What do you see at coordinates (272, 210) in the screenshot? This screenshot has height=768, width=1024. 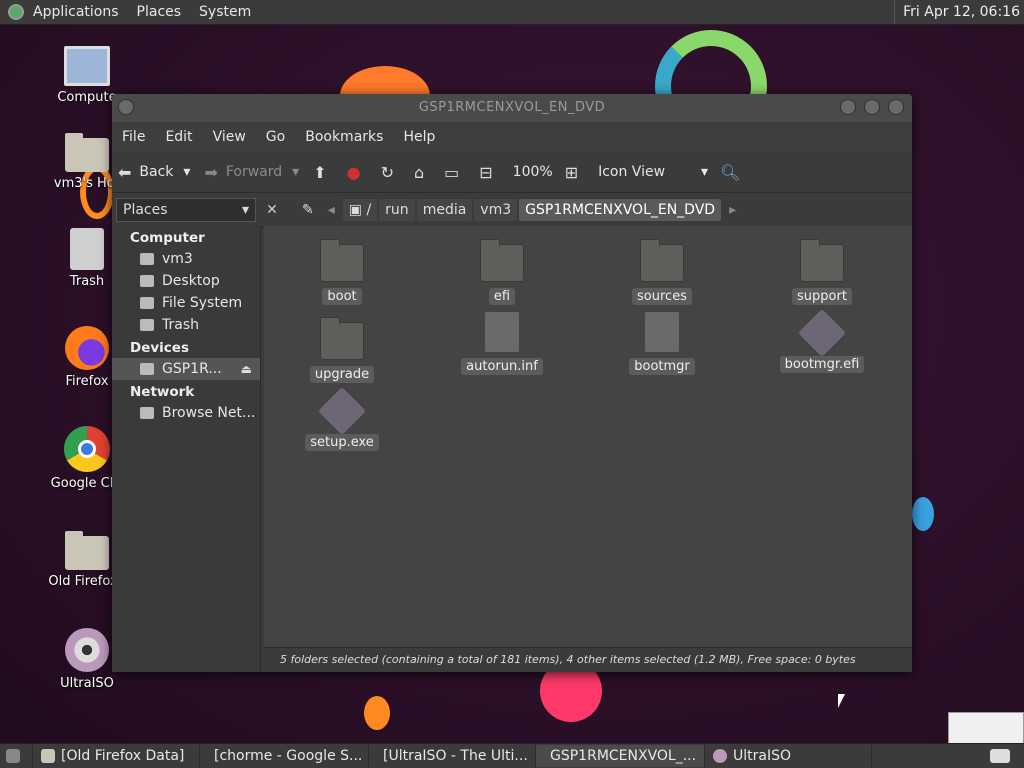 I see `close-sidebar-icon: ✕` at bounding box center [272, 210].